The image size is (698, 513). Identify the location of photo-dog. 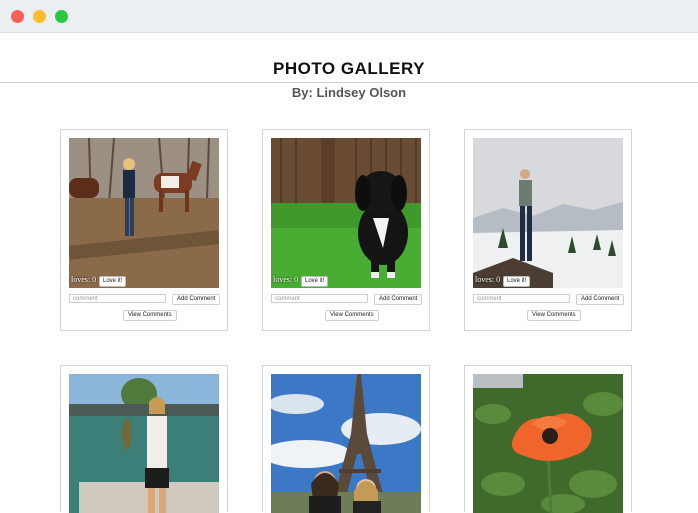
(346, 213).